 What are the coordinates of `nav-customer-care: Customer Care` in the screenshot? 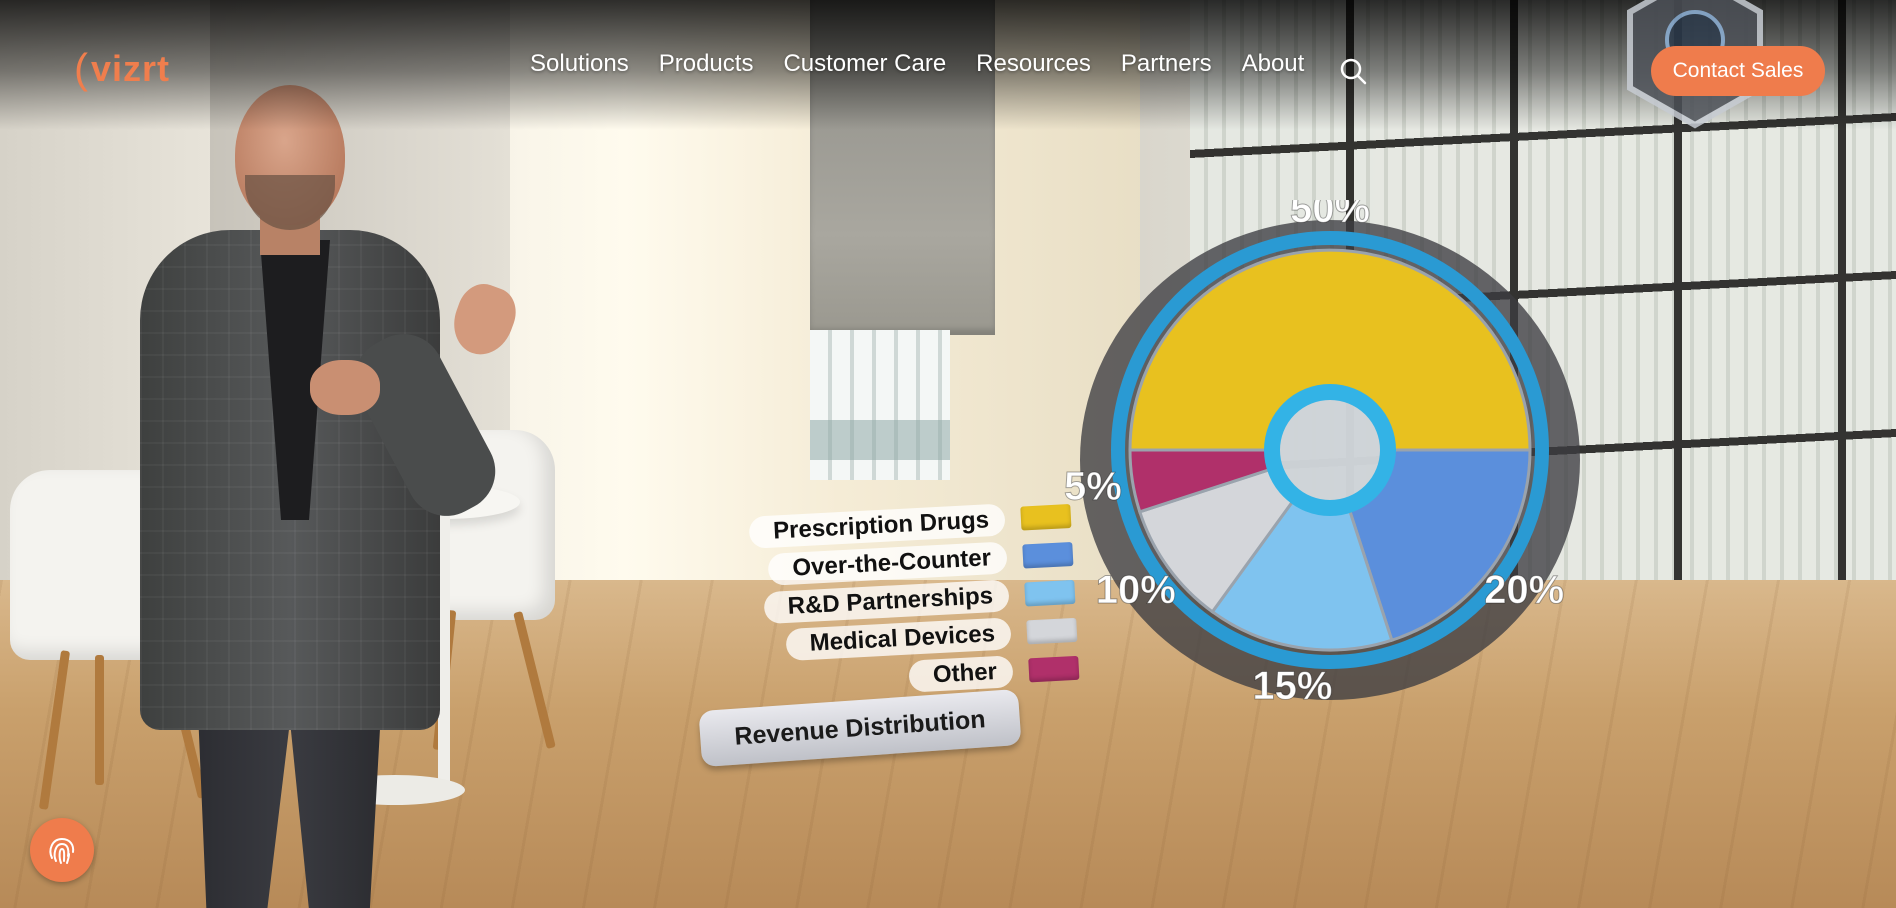 It's located at (864, 64).